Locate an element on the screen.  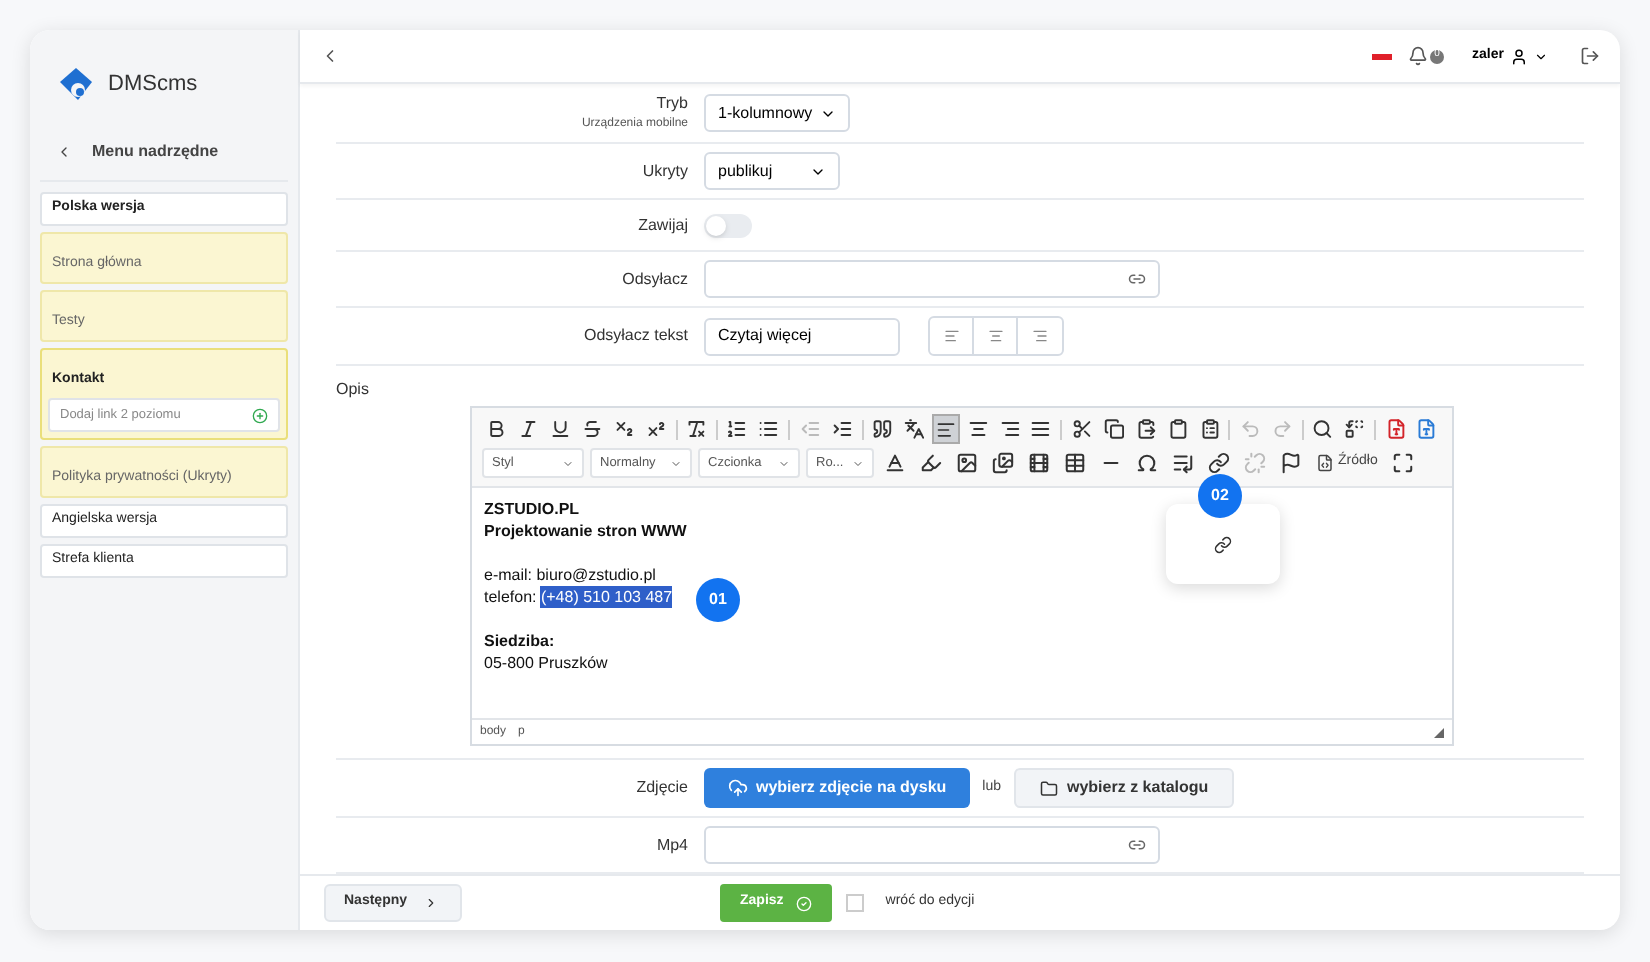
field-label: Zawijaj is located at coordinates (663, 225).